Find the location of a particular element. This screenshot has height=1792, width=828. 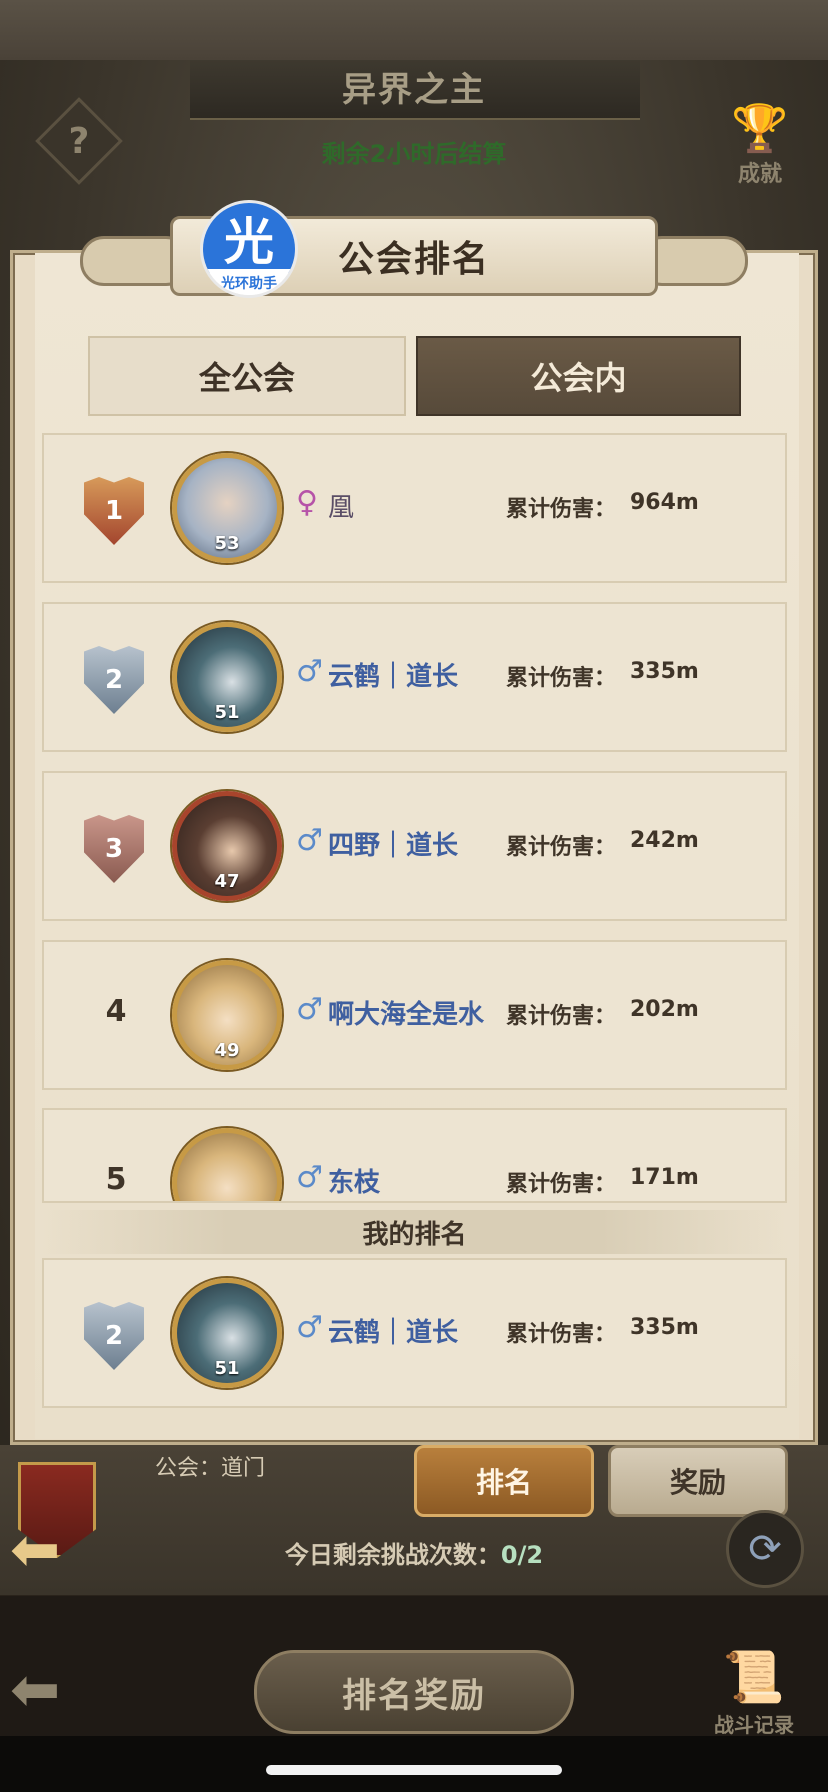

rank-row: 1 53 ♀ 凰 累计伤害： 964m is located at coordinates (414, 508).